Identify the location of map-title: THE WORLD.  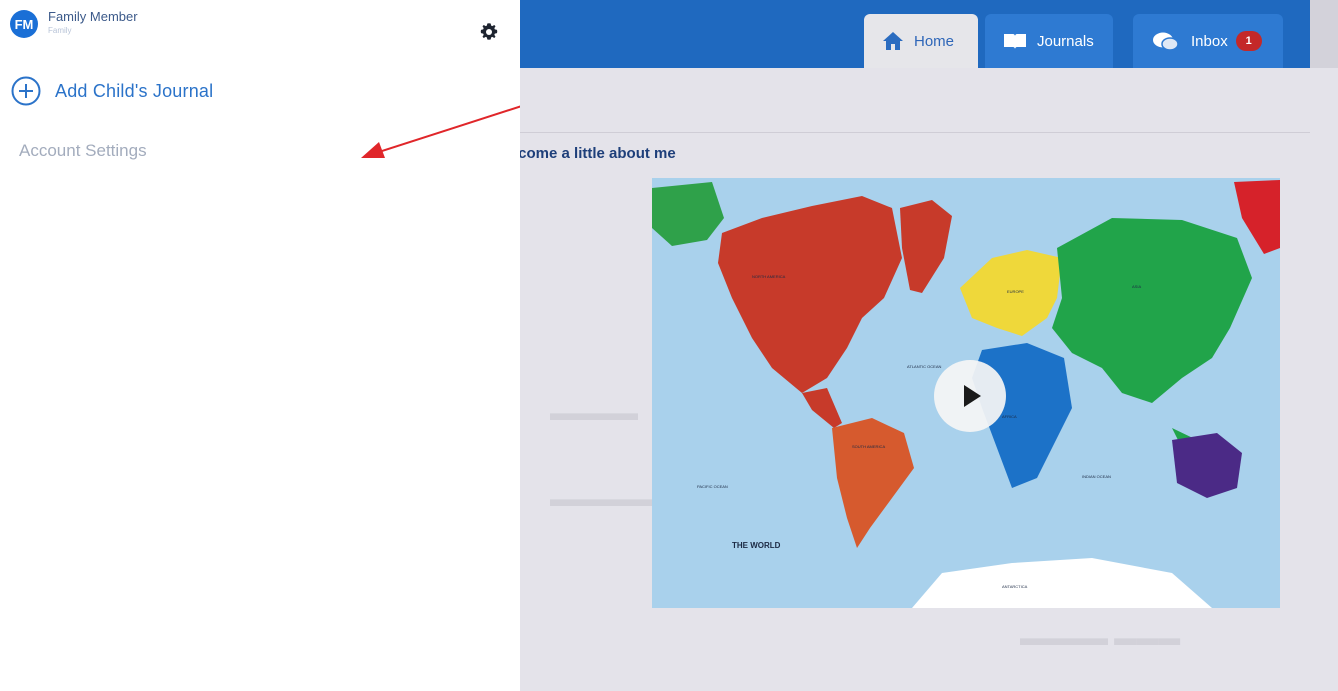
(756, 545).